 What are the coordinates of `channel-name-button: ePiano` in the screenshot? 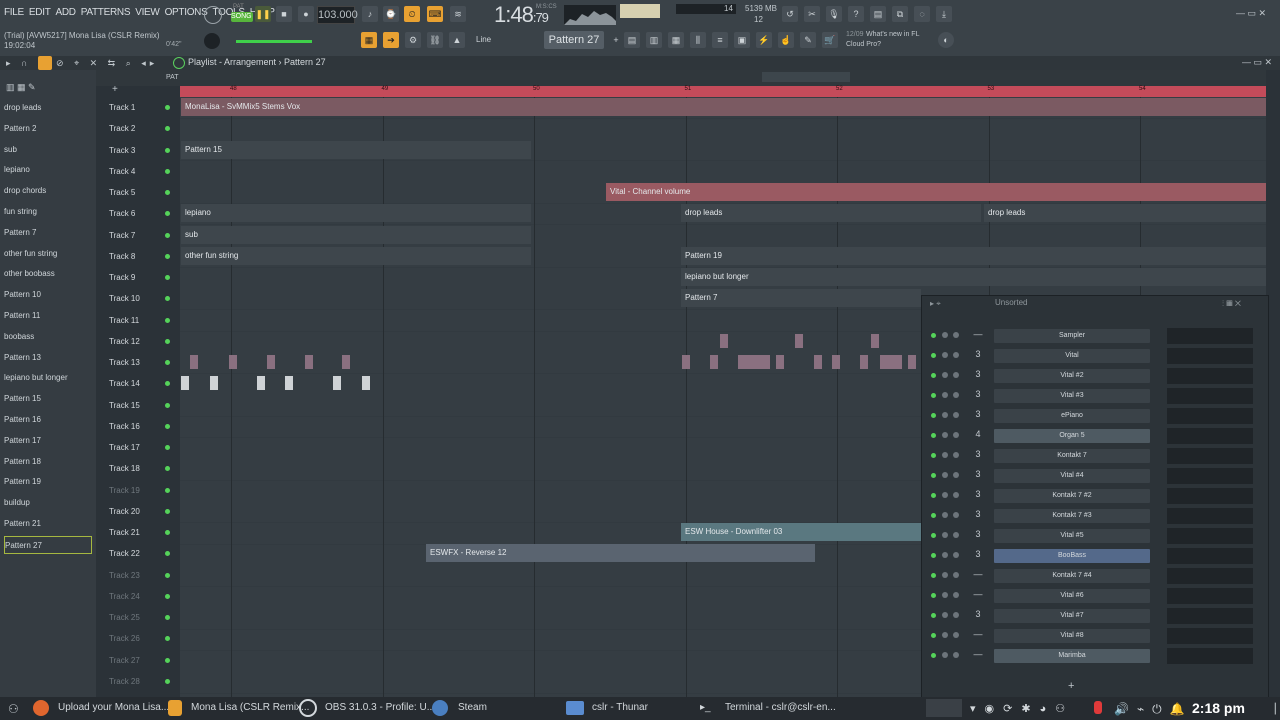 It's located at (1072, 416).